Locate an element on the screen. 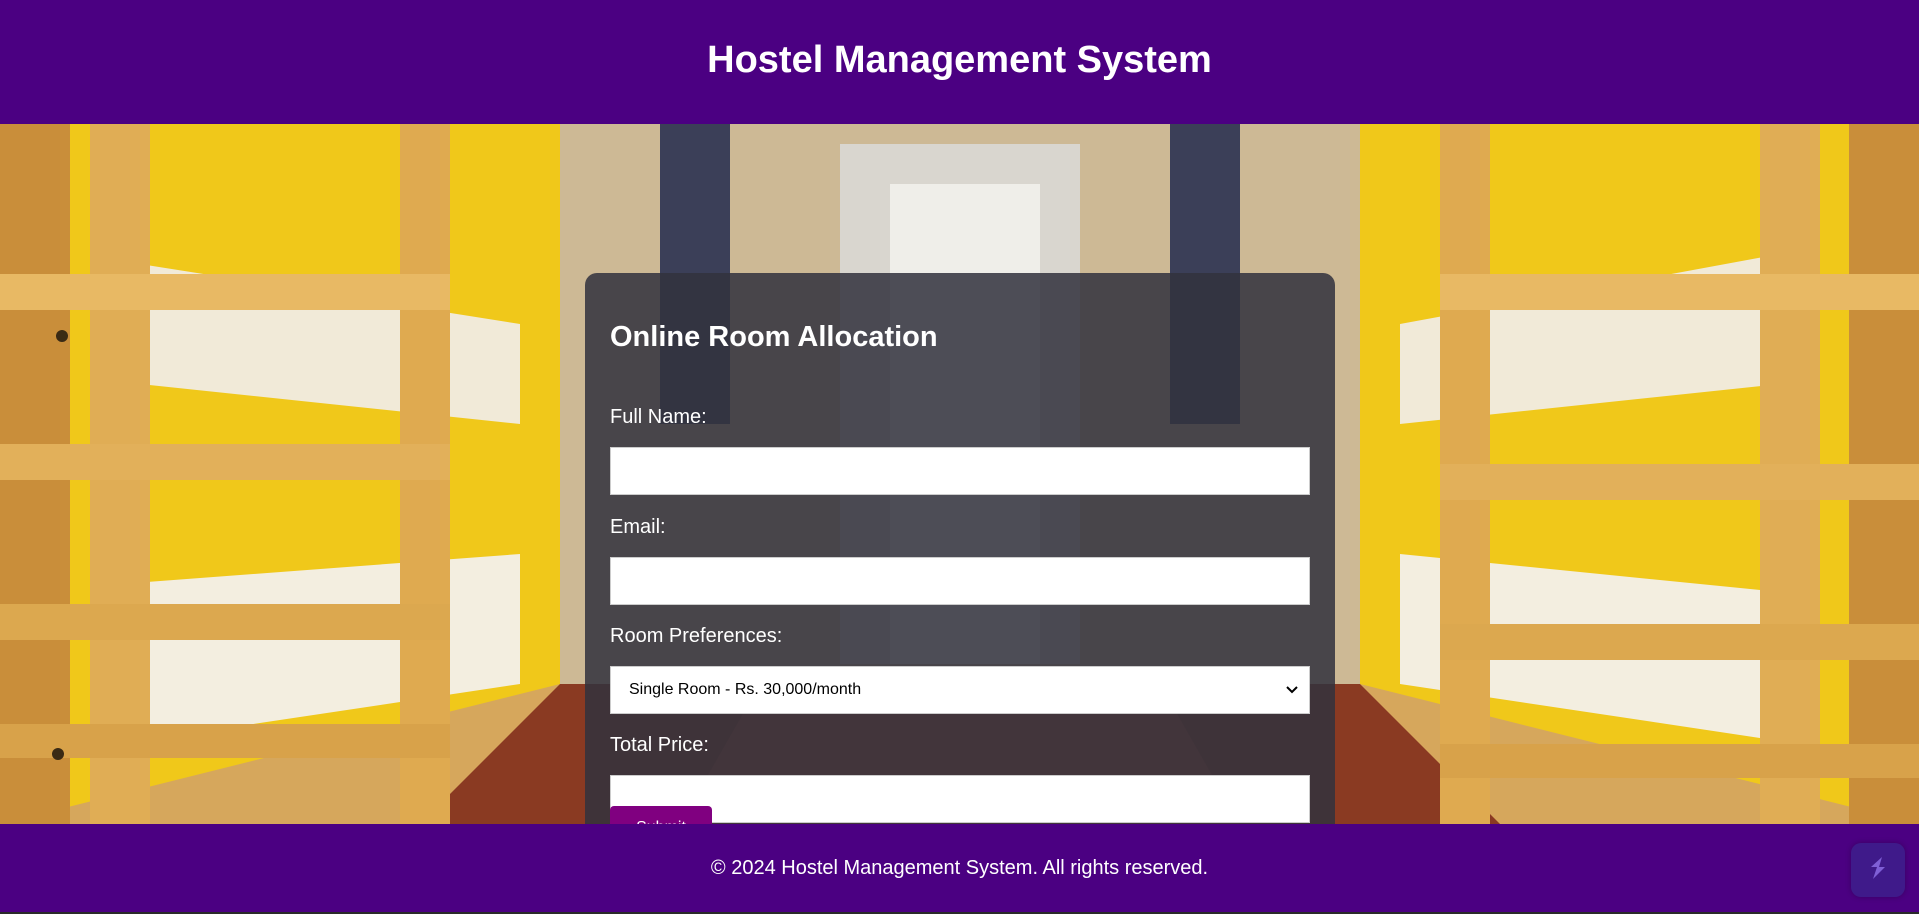 The image size is (1919, 914). floating-widget-button is located at coordinates (1878, 870).